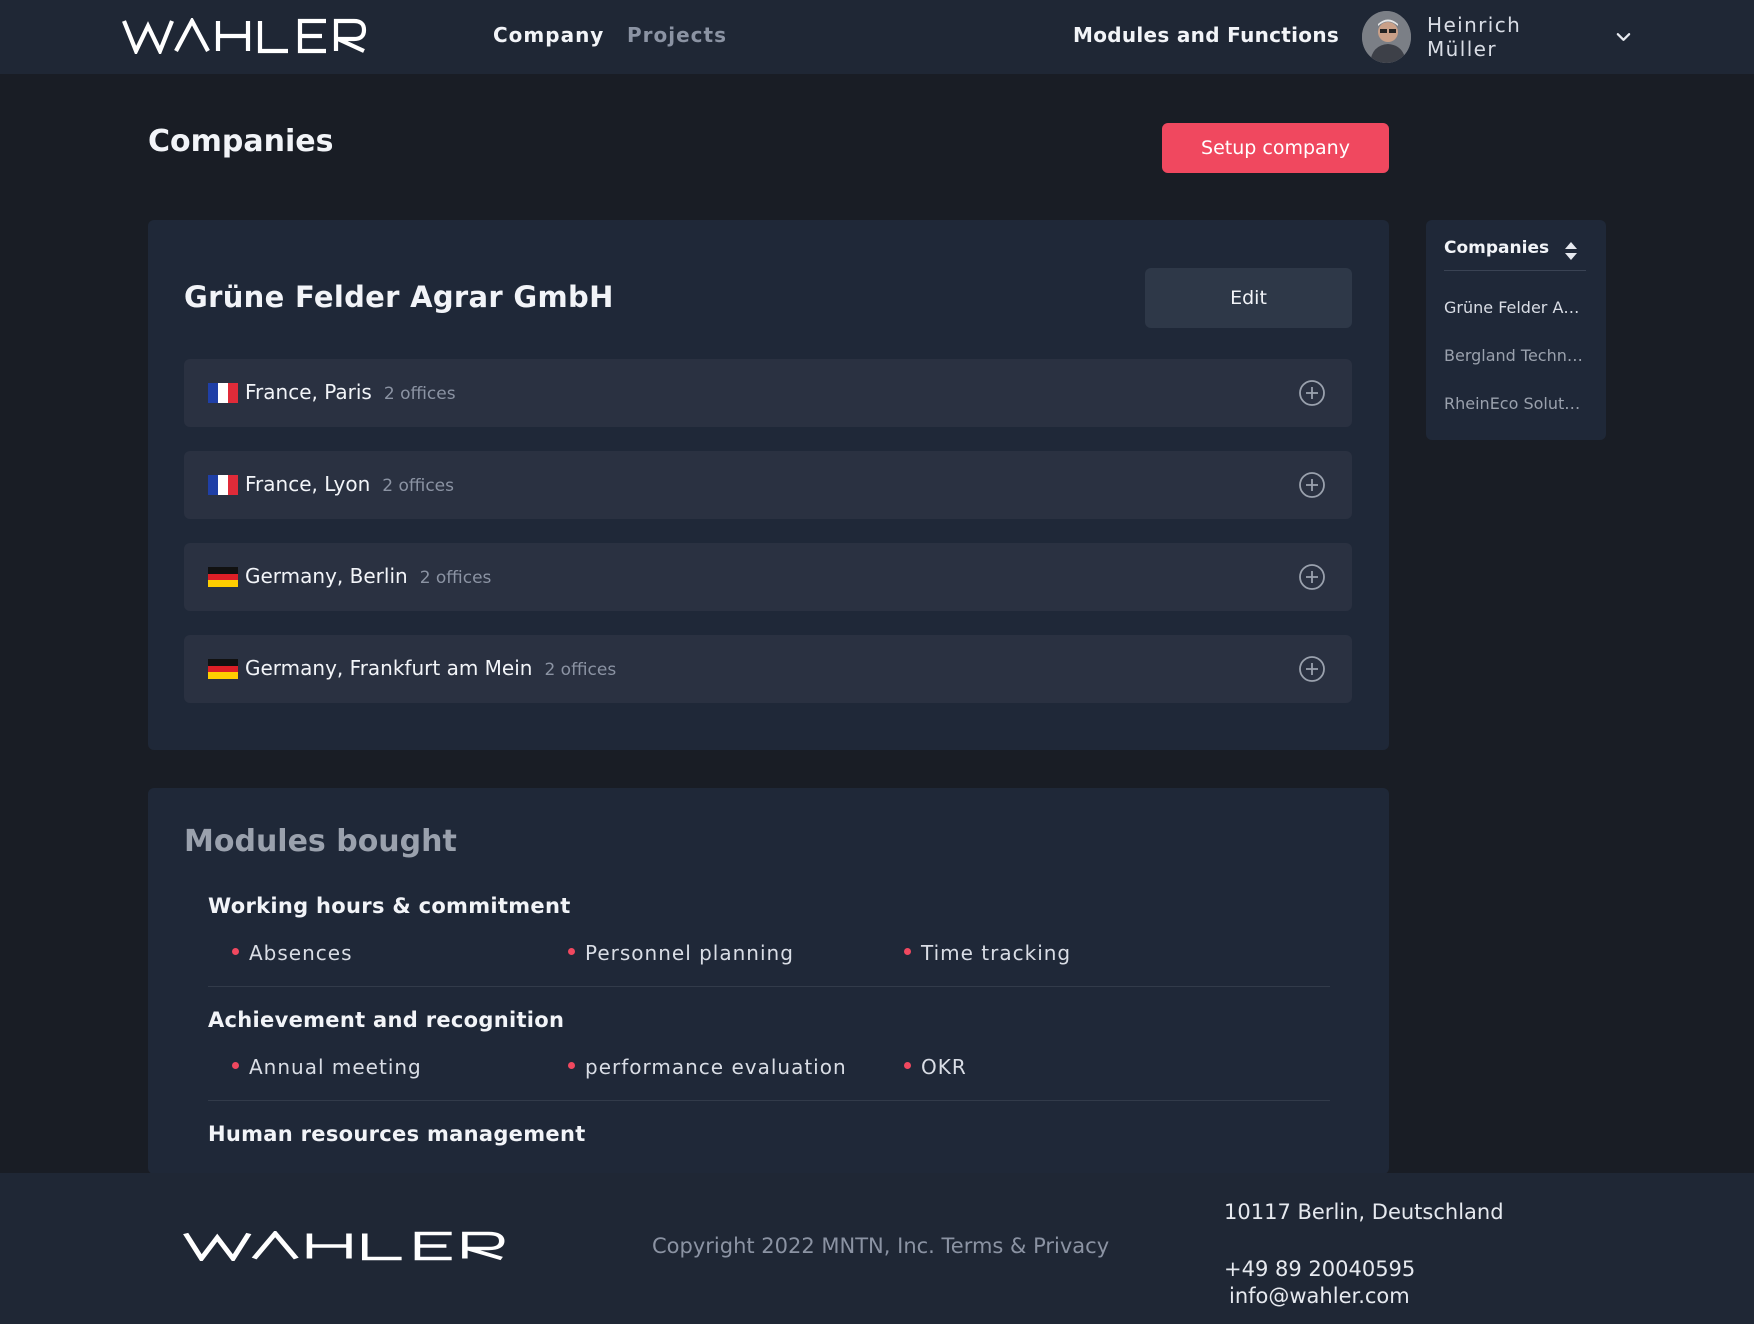 This screenshot has height=1324, width=1754. What do you see at coordinates (1364, 1212) in the screenshot?
I see `footer-address: 10117 Berlin, Deutschland` at bounding box center [1364, 1212].